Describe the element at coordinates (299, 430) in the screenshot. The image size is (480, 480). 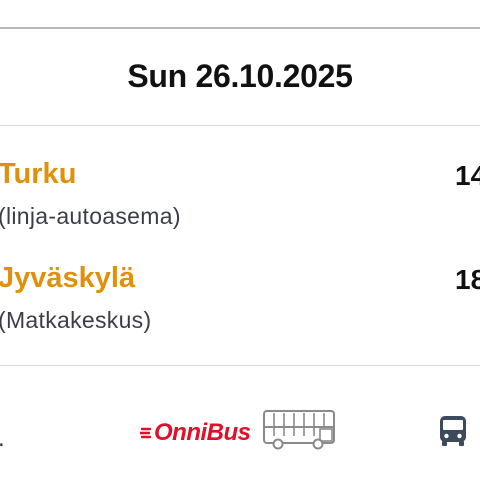
I see `double-decker-bus-graphic` at that location.